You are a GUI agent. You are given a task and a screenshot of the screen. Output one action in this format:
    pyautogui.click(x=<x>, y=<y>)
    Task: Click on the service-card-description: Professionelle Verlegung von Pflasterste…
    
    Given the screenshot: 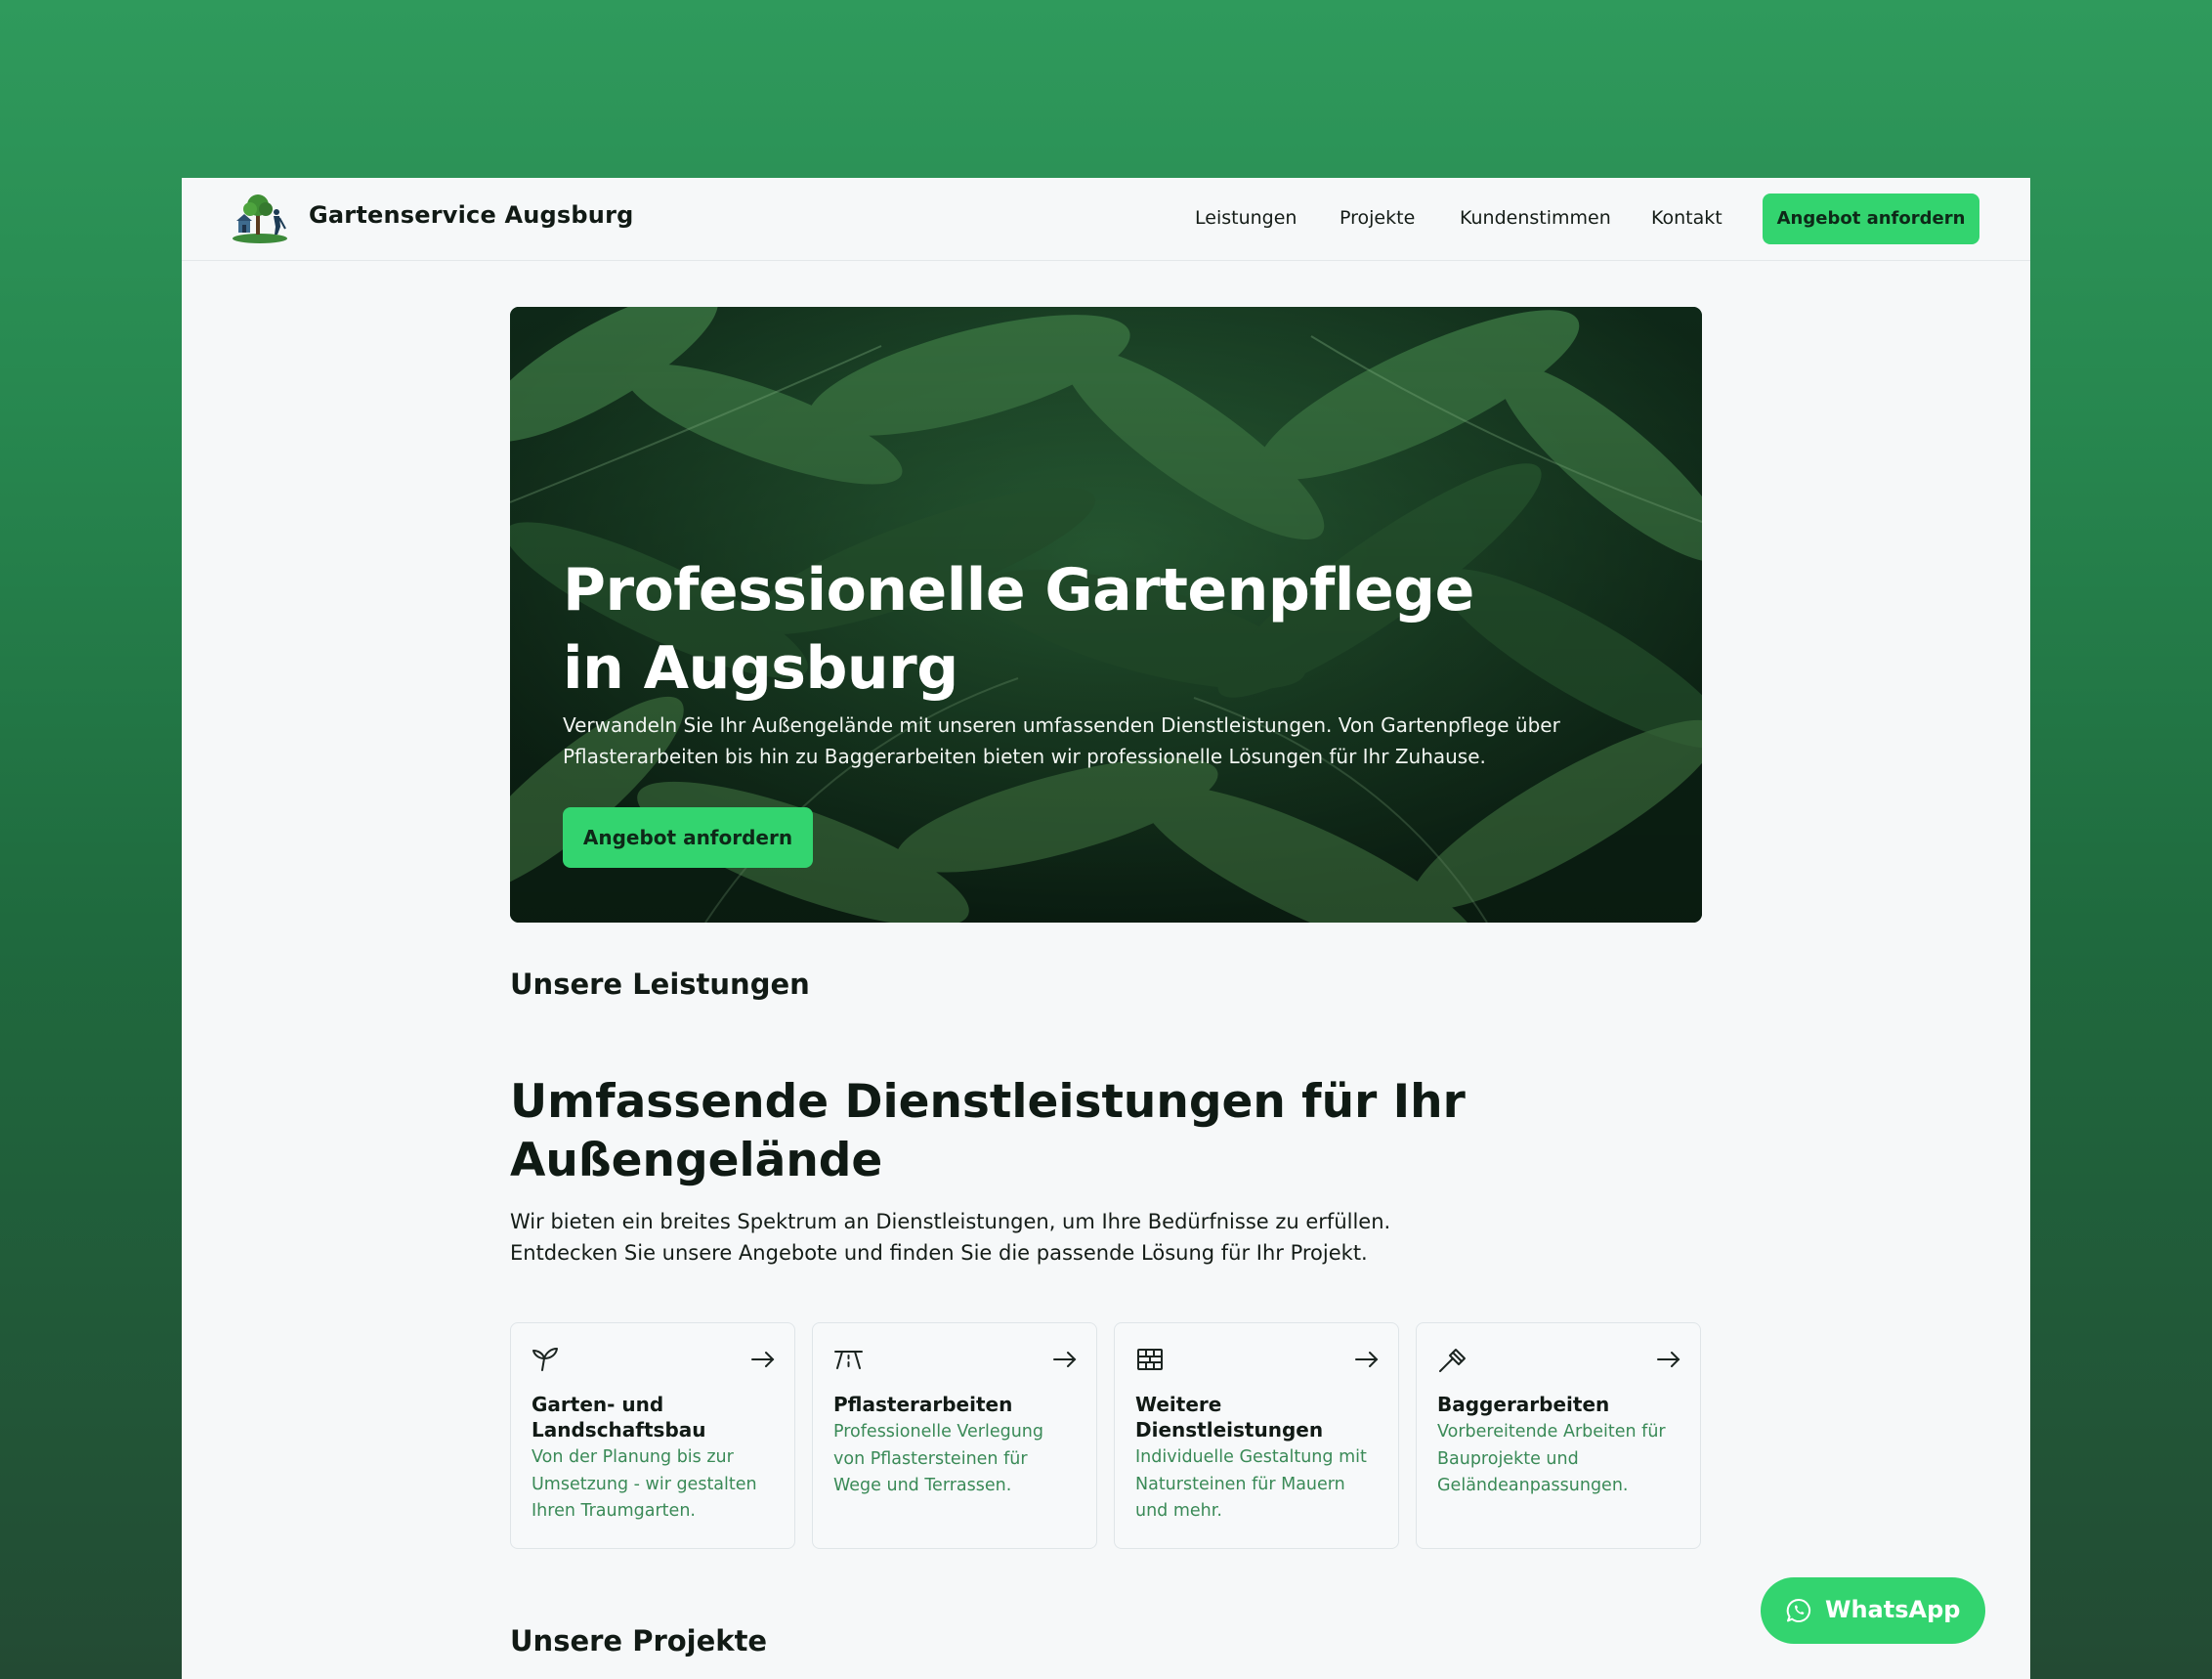 What is the action you would take?
    pyautogui.click(x=939, y=1458)
    